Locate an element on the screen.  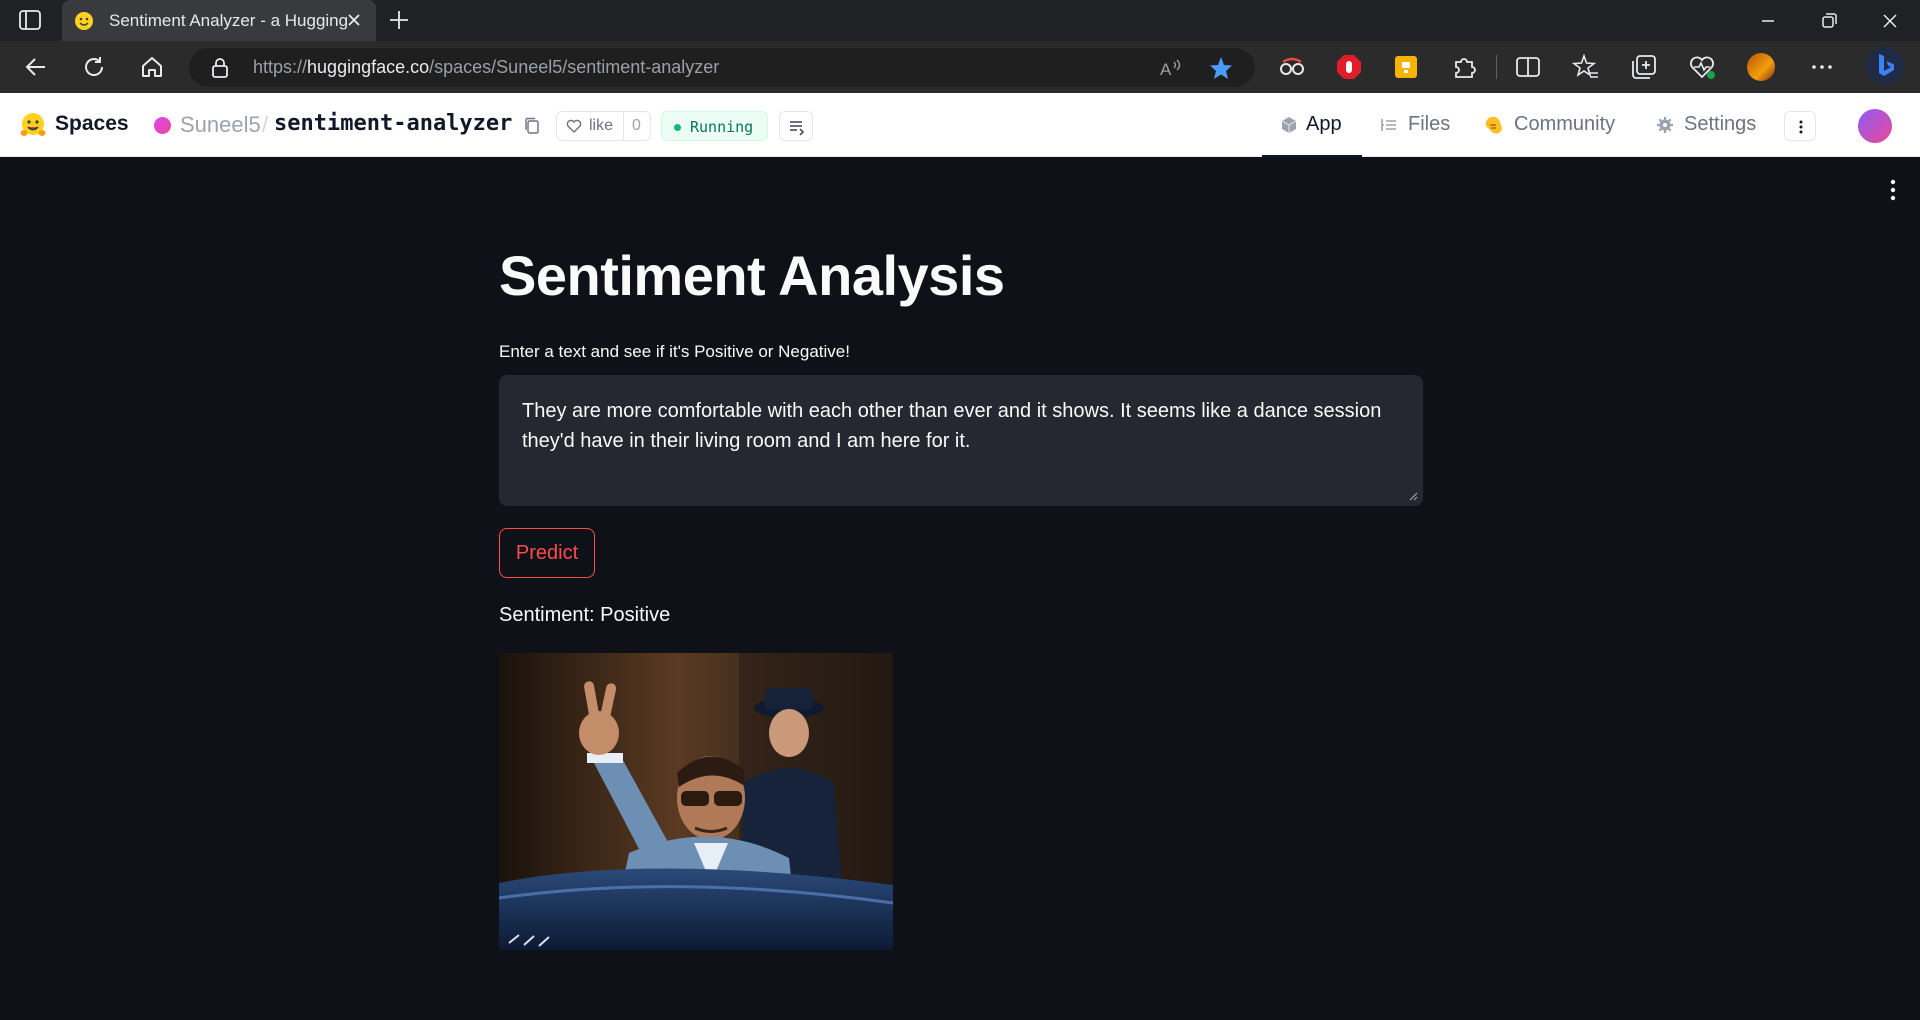
logs-button is located at coordinates (796, 126).